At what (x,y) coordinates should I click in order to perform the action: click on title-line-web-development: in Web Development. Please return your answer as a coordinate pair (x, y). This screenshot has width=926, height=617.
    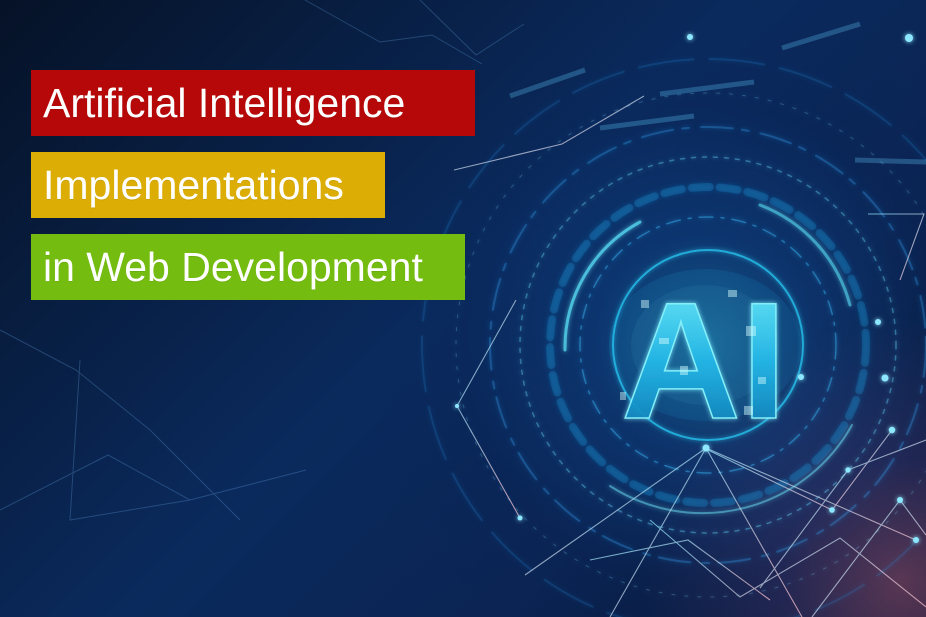
    Looking at the image, I should click on (248, 267).